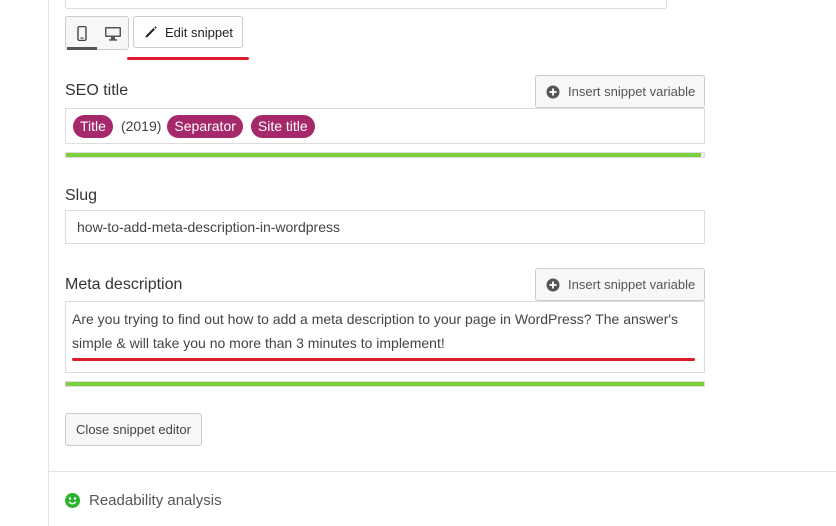 The width and height of the screenshot is (836, 526). Describe the element at coordinates (385, 227) in the screenshot. I see `slug-input: how-to-add-meta-description-in-wordpress` at that location.